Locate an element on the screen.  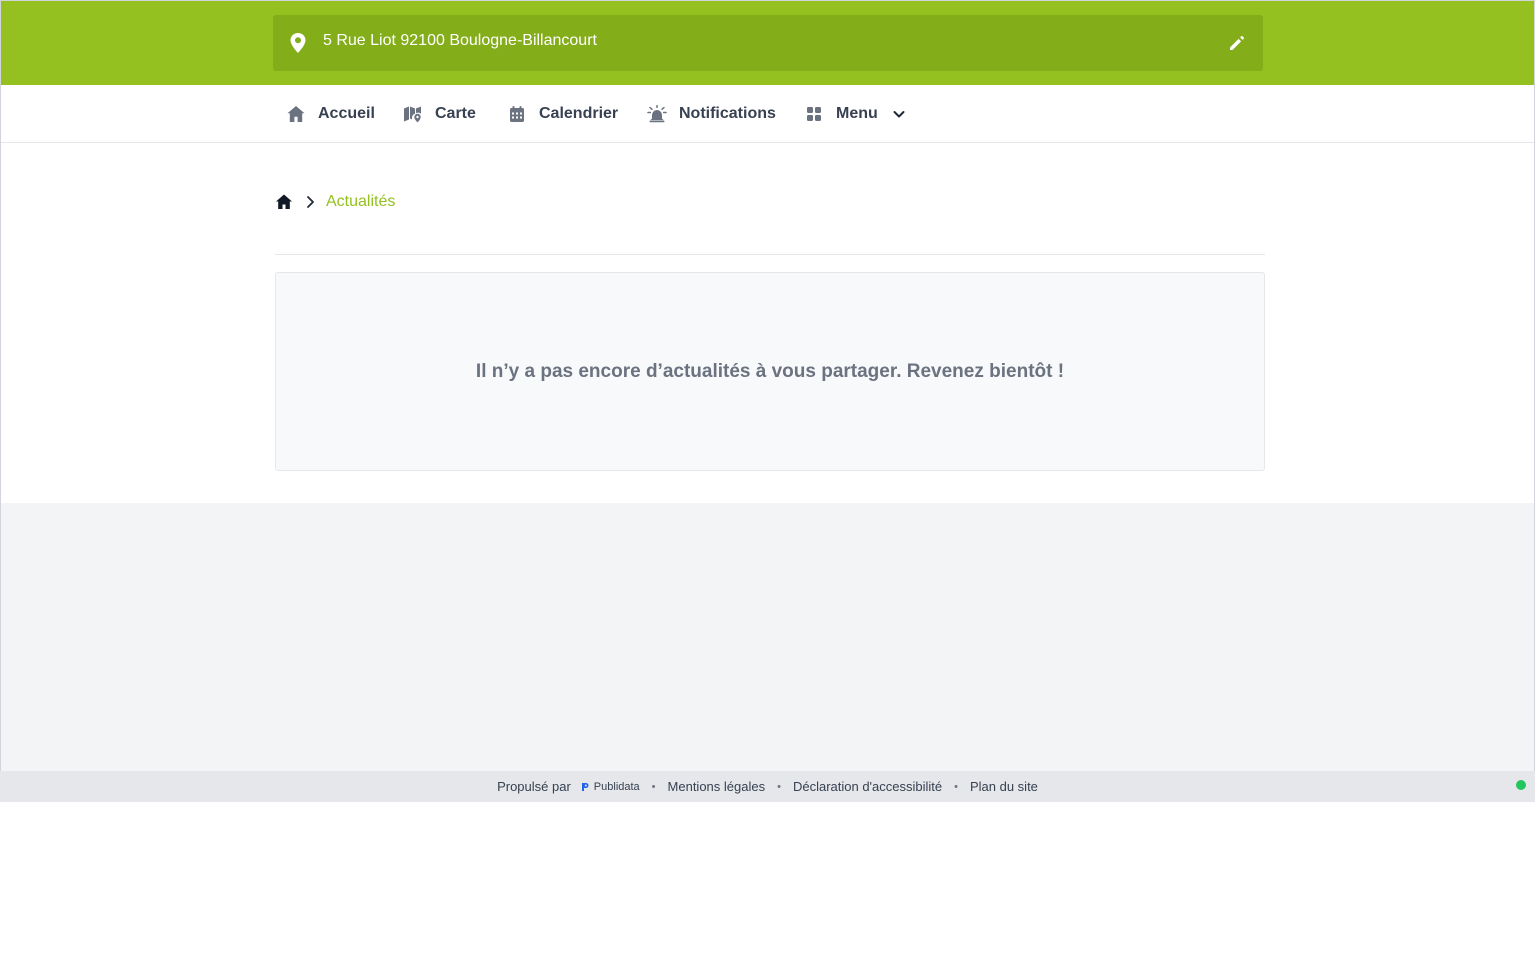
footer-link-accessibility: Déclaration d'accessibilité is located at coordinates (867, 786).